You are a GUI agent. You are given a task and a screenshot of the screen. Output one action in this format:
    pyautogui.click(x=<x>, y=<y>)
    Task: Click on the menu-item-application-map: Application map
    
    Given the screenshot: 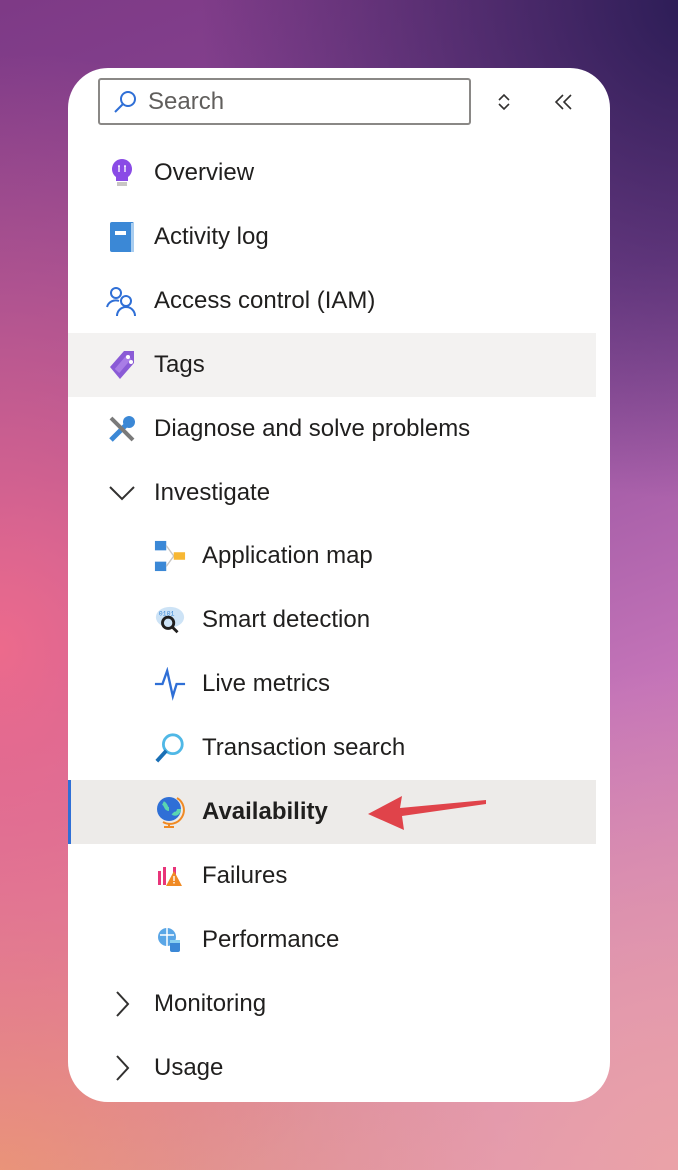 What is the action you would take?
    pyautogui.click(x=332, y=556)
    